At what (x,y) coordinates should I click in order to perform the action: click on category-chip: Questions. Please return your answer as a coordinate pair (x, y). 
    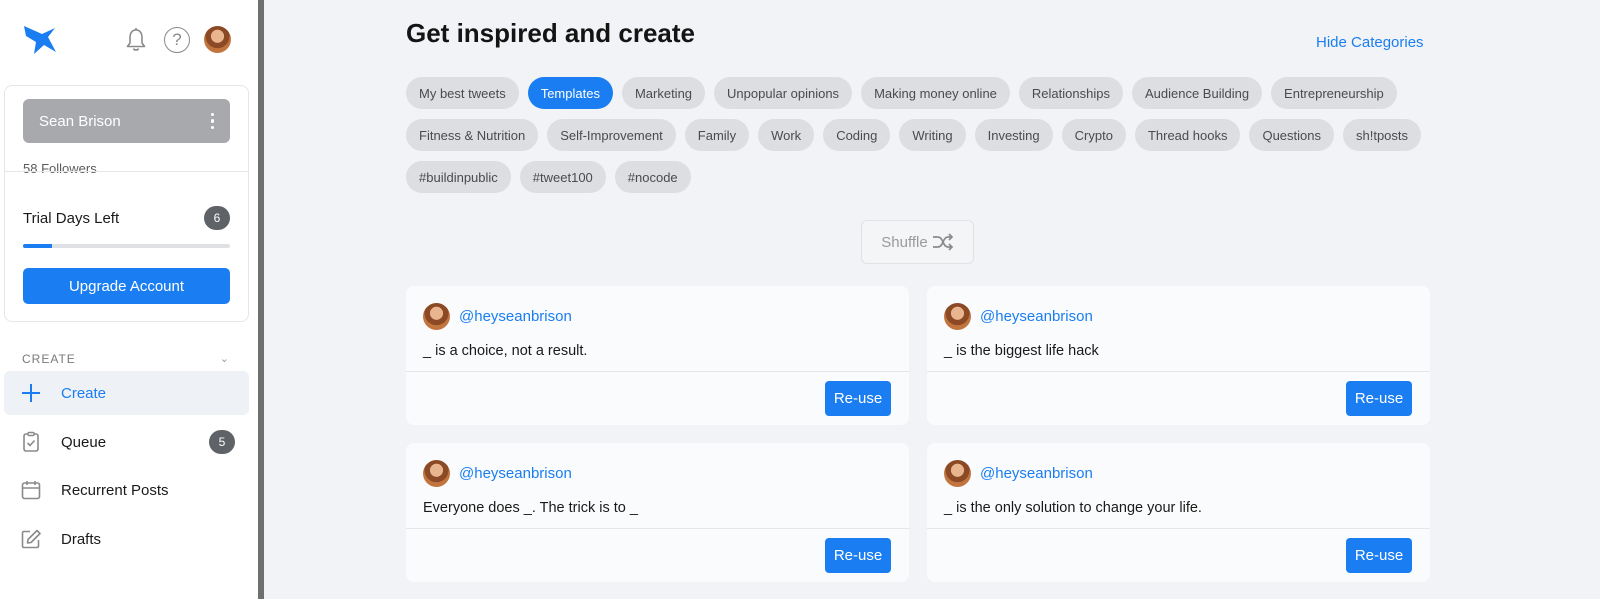
    Looking at the image, I should click on (1291, 135).